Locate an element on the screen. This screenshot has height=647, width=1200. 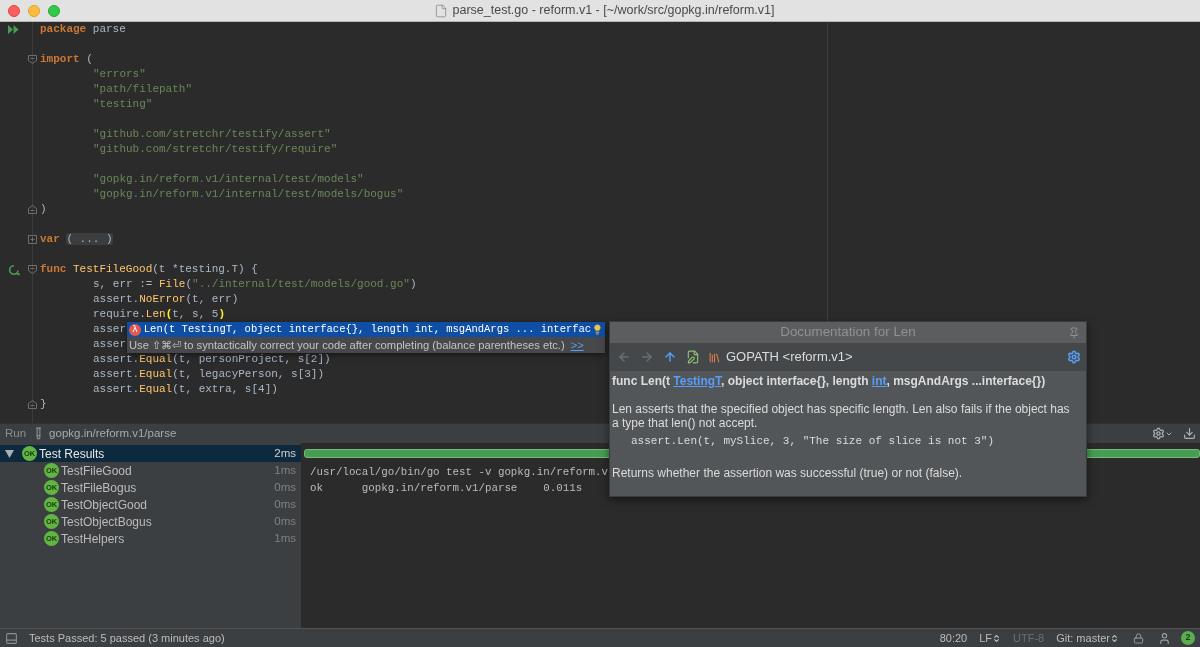
test-duration: 2ms is located at coordinates (285, 453).